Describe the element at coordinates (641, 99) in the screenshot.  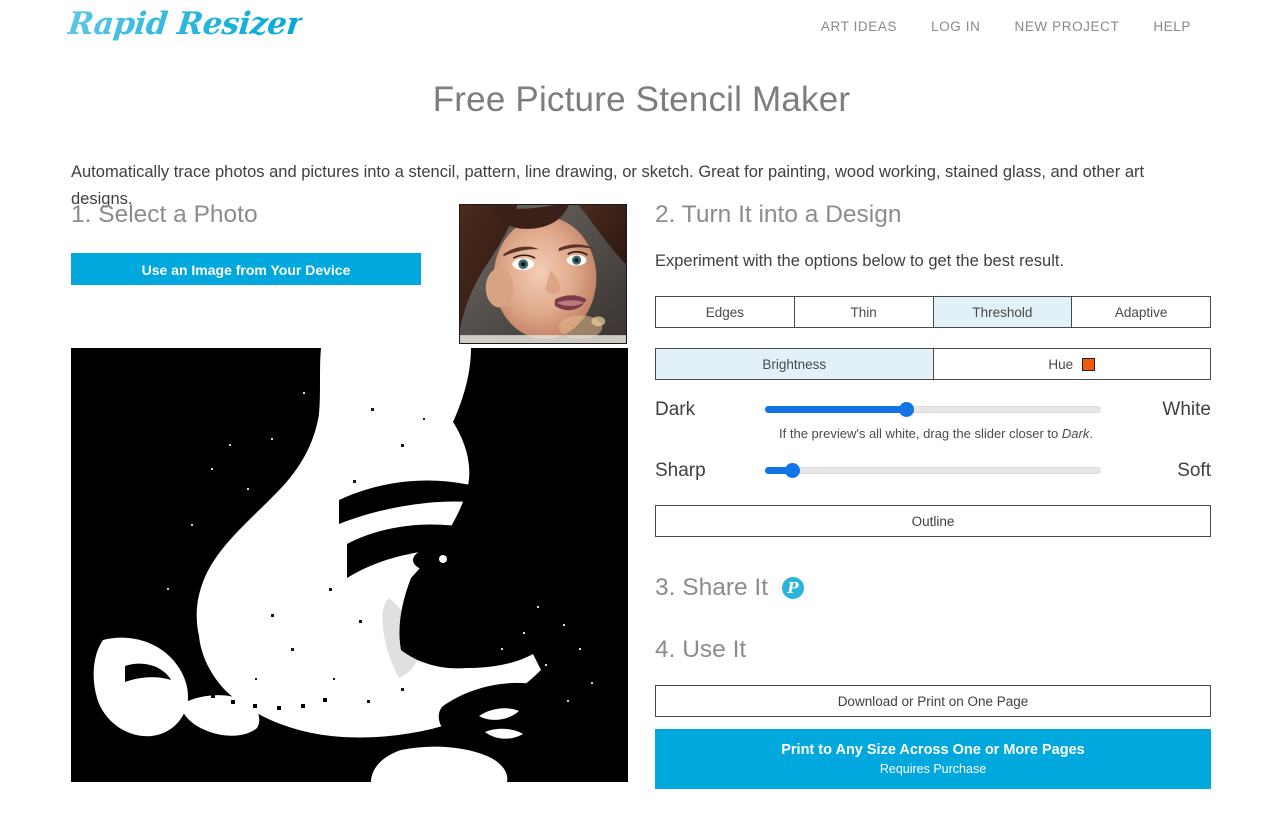
I see `page-title: Free Picture Stencil Maker` at that location.